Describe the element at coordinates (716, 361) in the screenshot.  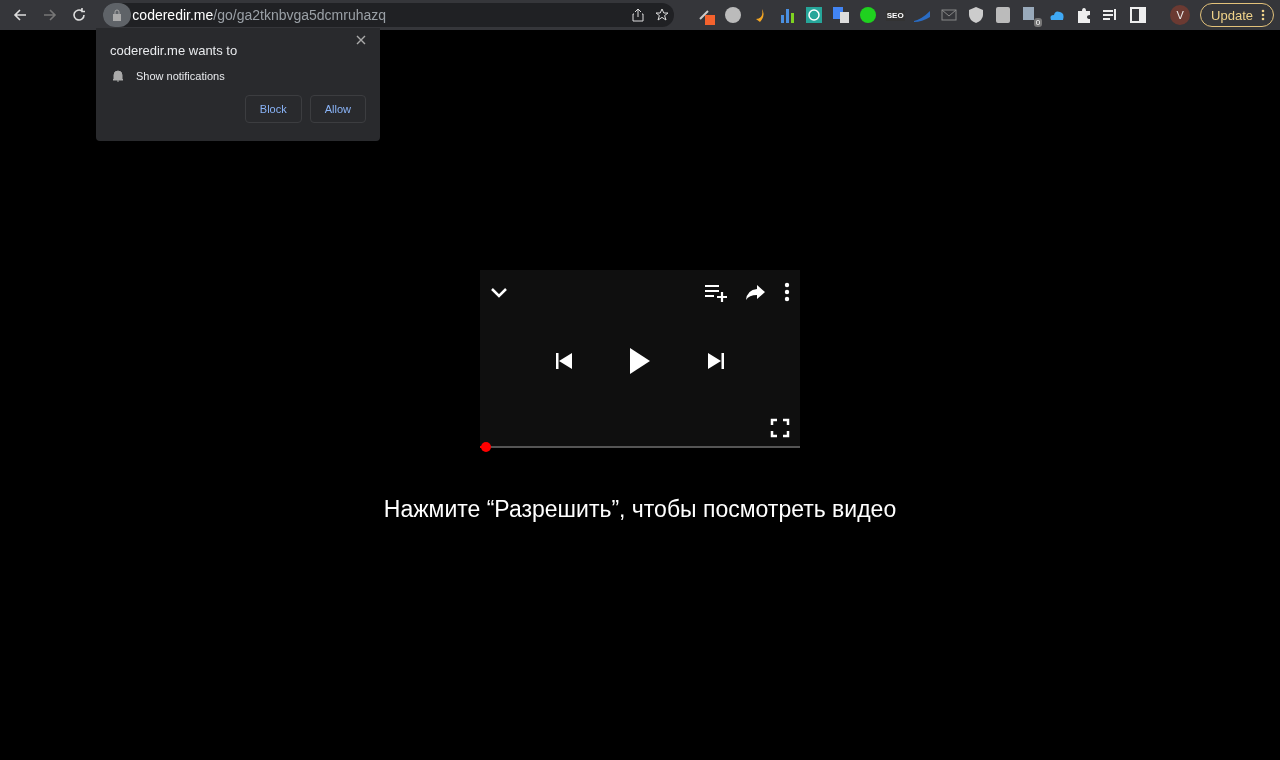
I see `next-icon` at that location.